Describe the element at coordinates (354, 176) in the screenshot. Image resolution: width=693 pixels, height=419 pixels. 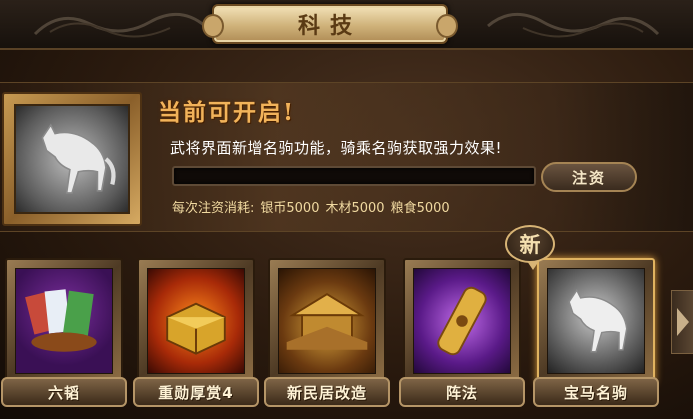
I see `investment-progress-bar` at that location.